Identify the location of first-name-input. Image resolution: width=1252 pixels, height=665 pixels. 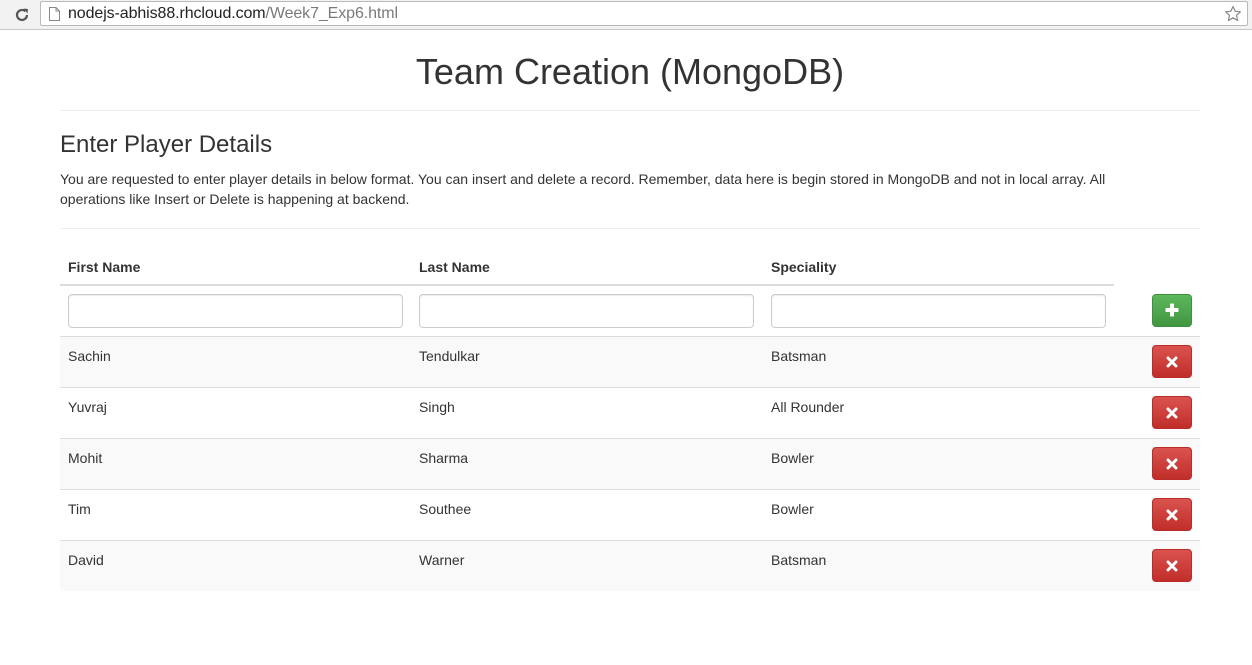
(235, 310).